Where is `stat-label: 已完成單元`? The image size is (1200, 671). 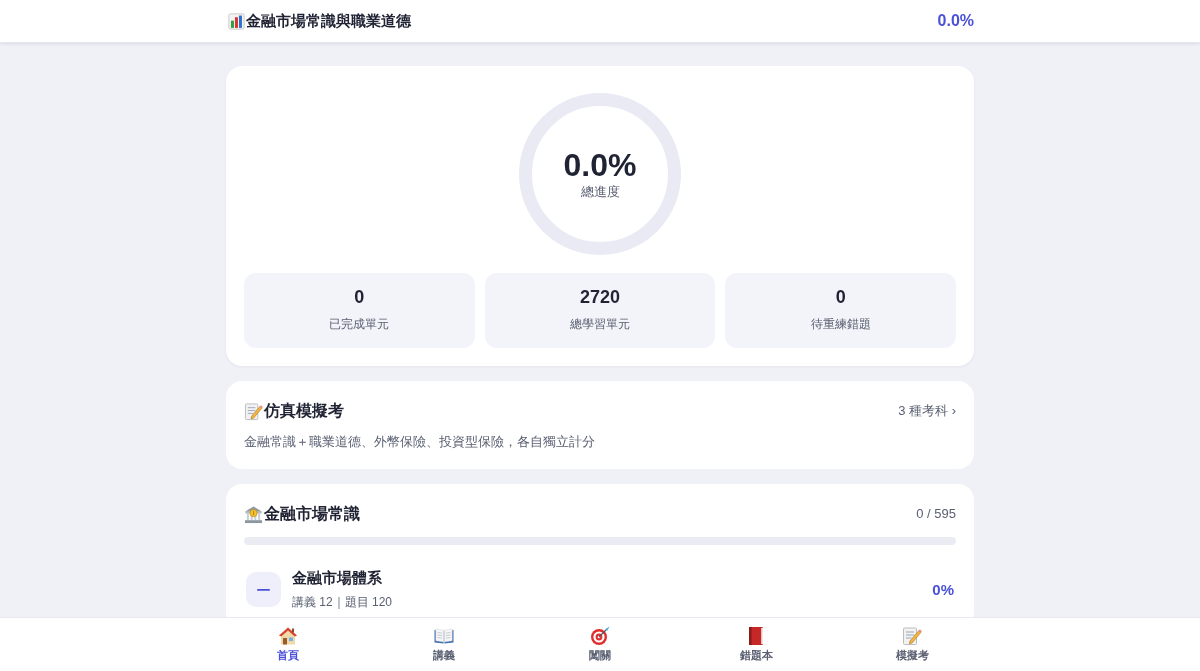
stat-label: 已完成單元 is located at coordinates (359, 324).